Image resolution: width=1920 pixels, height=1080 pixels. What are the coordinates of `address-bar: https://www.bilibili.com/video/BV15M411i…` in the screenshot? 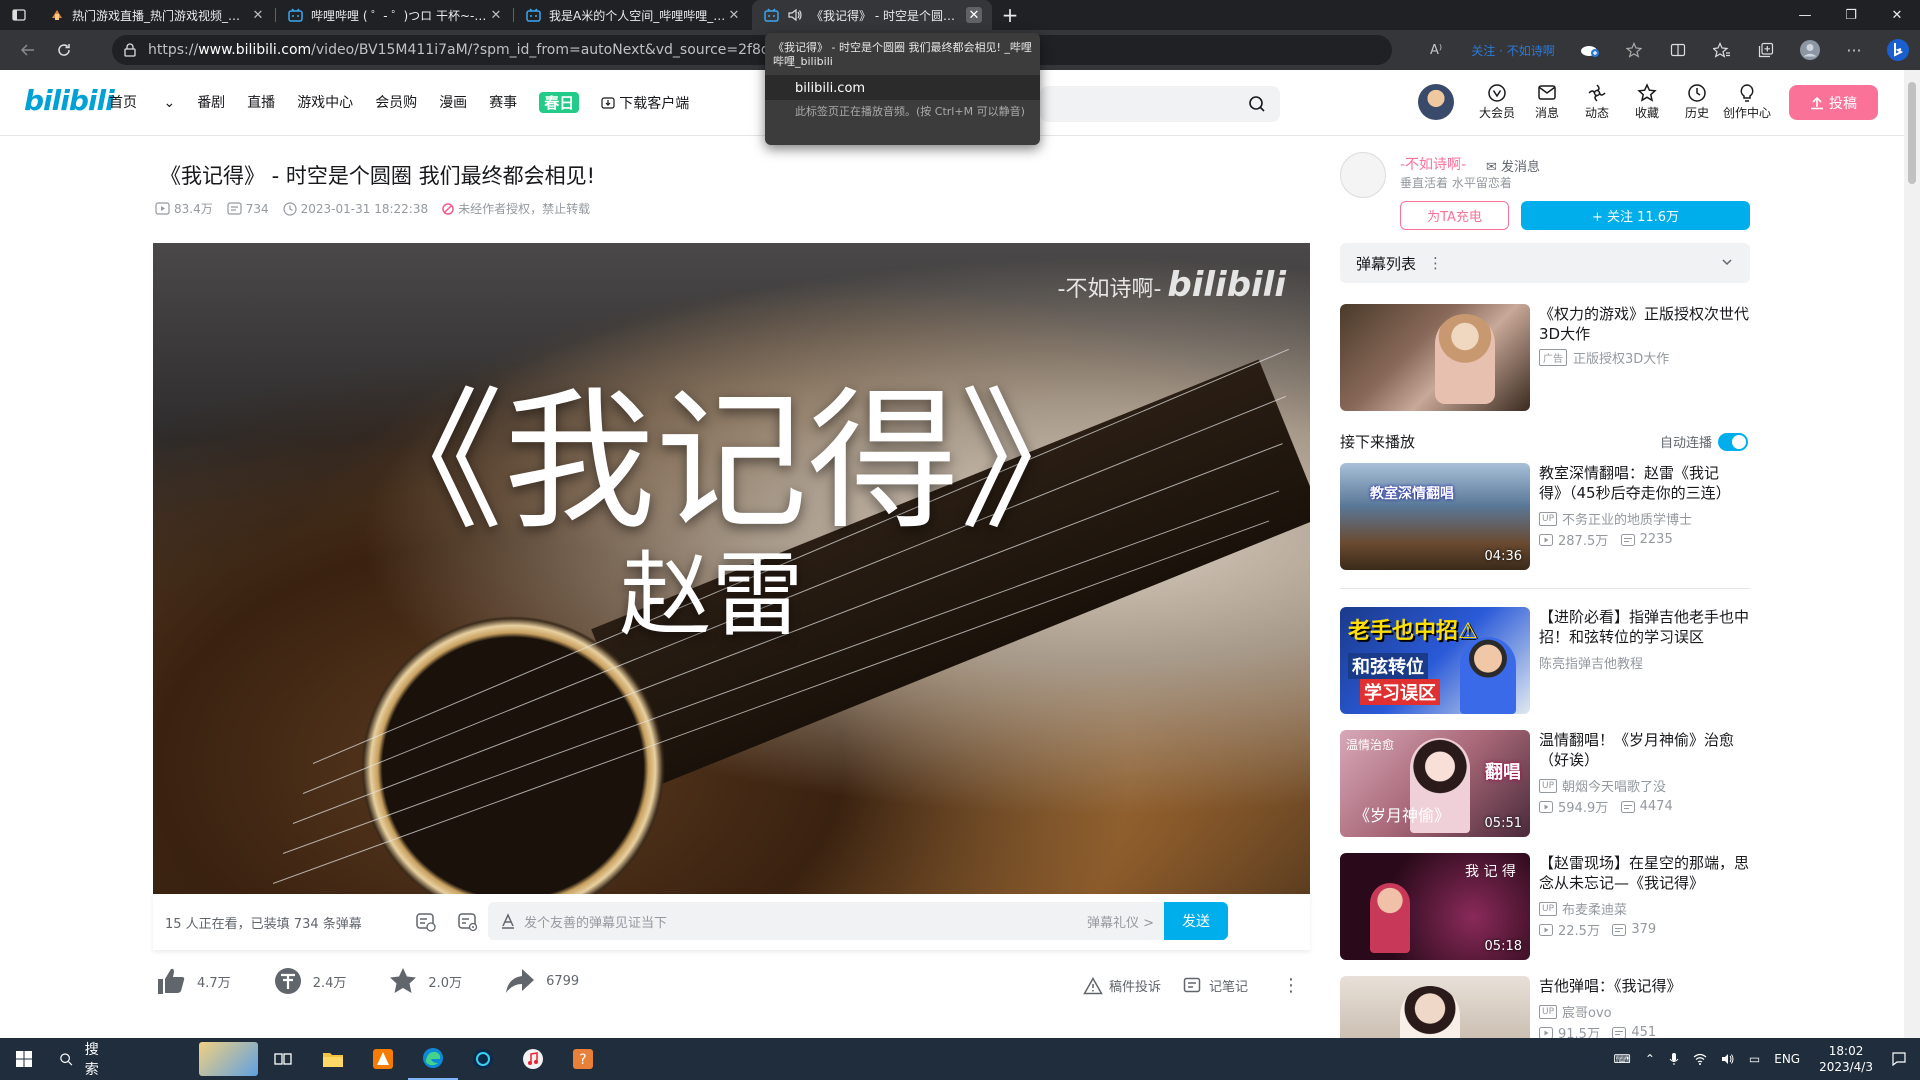 It's located at (752, 50).